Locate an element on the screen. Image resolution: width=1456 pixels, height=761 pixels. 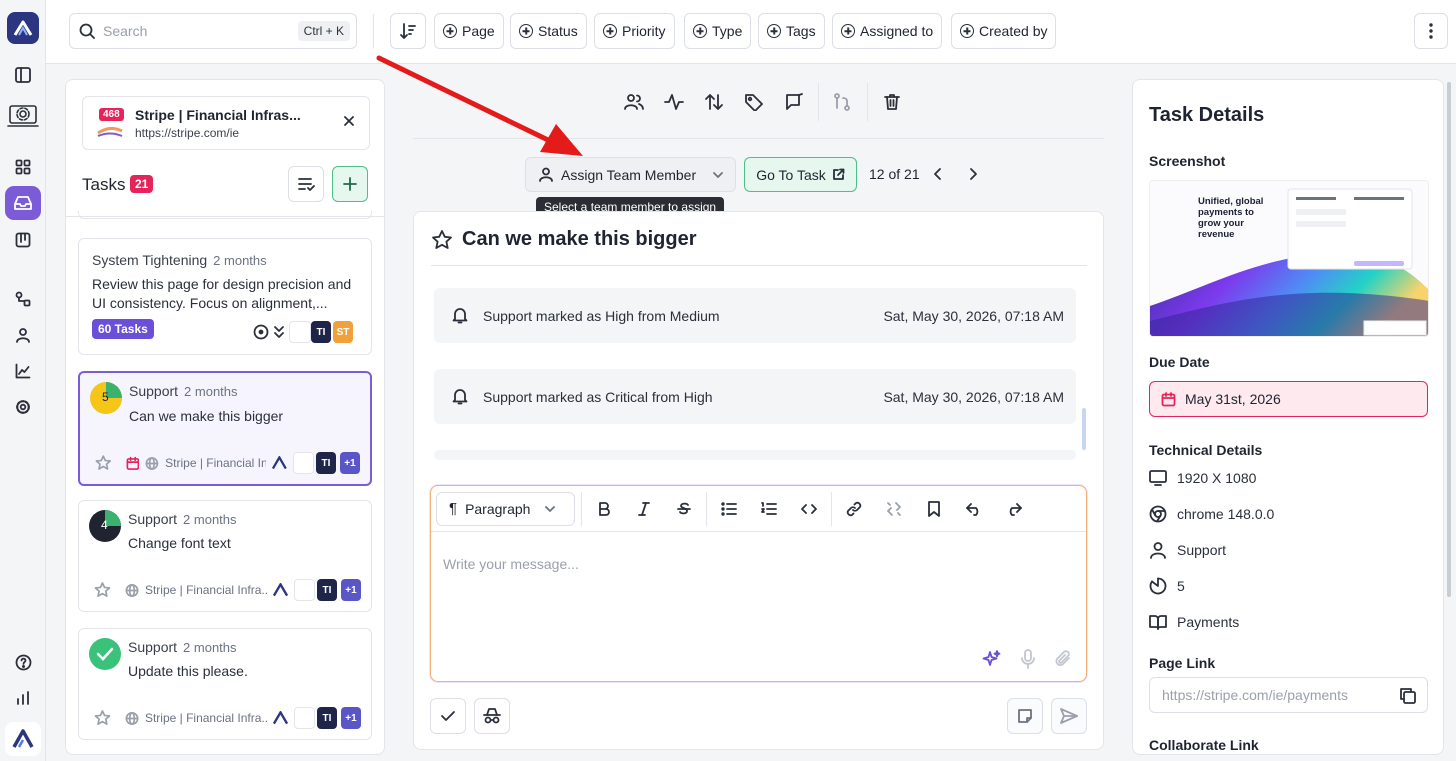
code-button is located at coordinates (809, 509).